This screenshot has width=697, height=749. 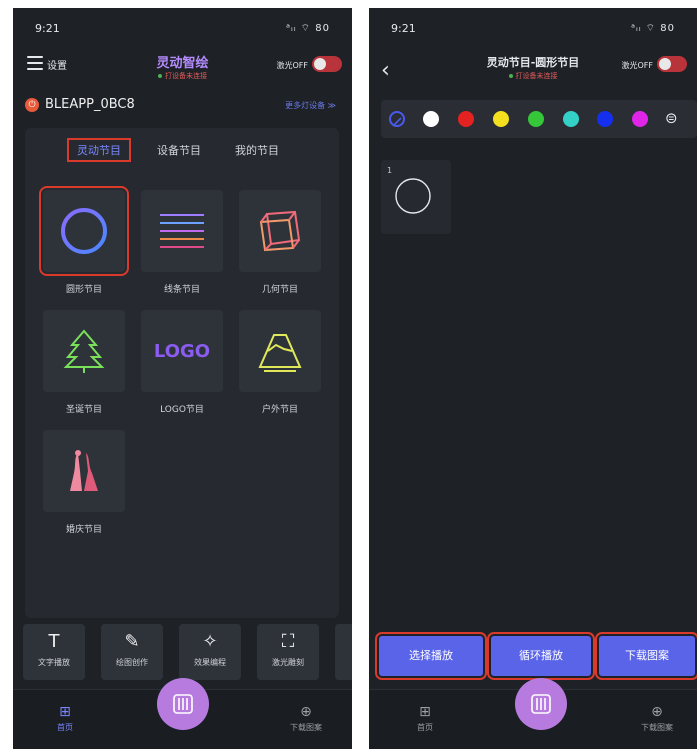 I want to click on color-swatch-cyan, so click(x=571, y=119).